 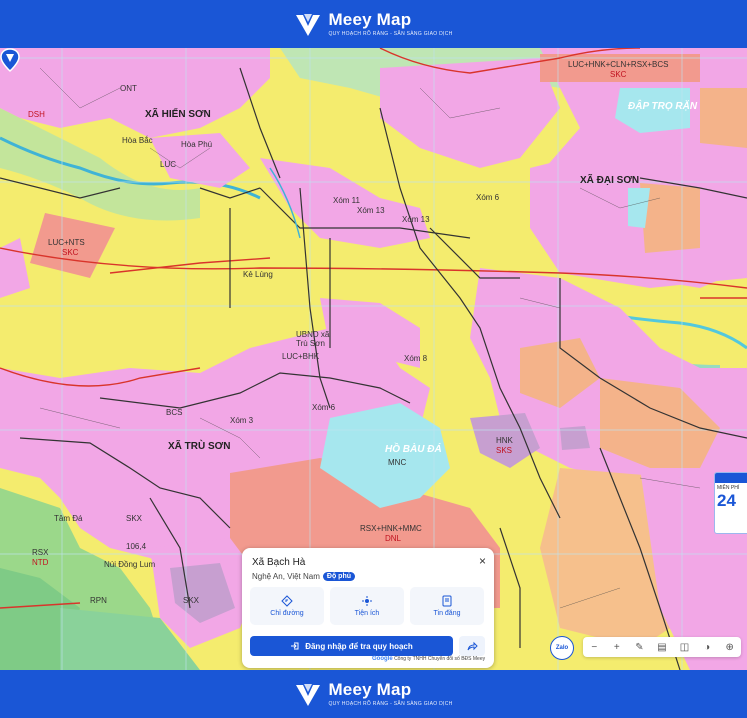 What do you see at coordinates (279, 562) in the screenshot?
I see `panel-title: Xã Bạch Hà` at bounding box center [279, 562].